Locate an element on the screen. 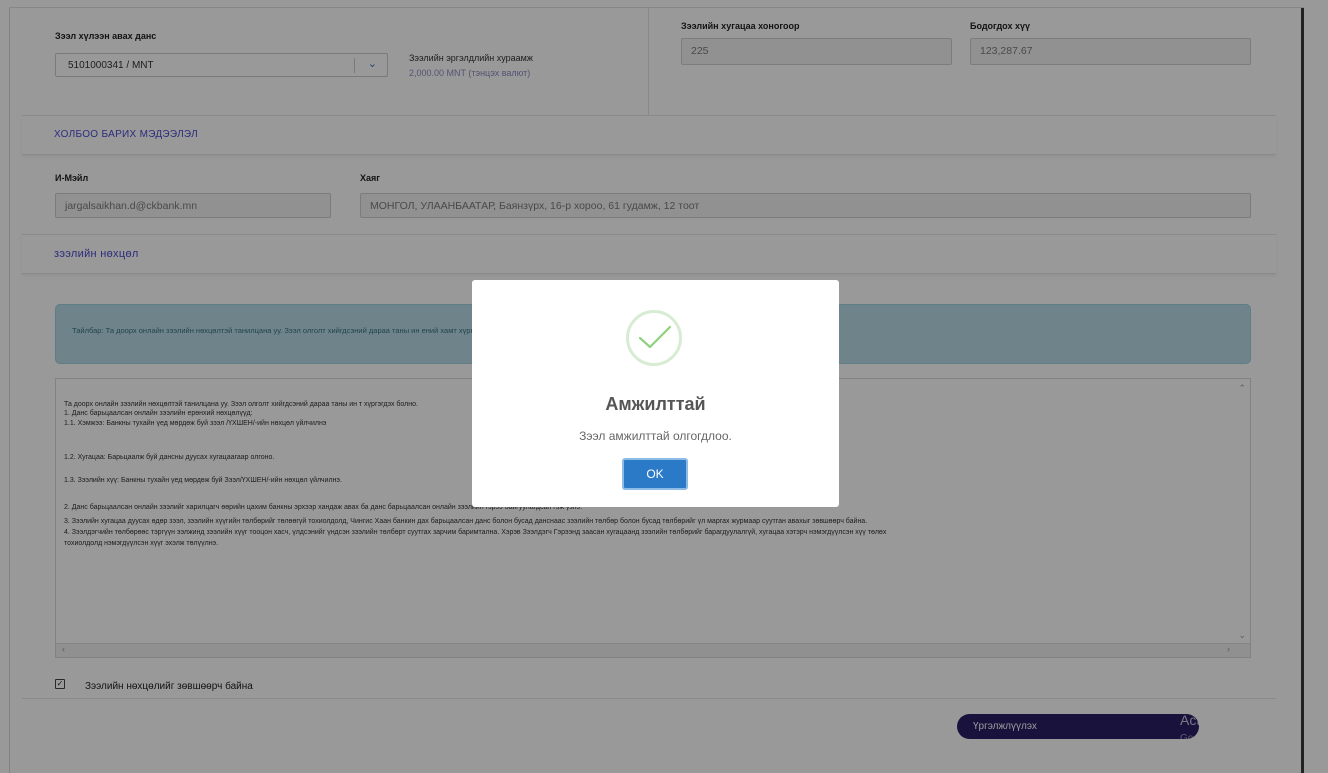  window-edge is located at coordinates (1302, 390).